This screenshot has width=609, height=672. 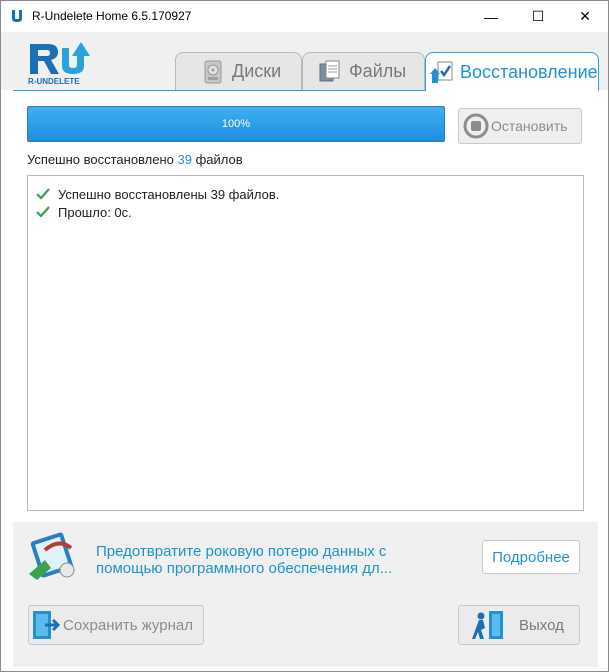 What do you see at coordinates (305, 212) in the screenshot?
I see `log-line: Прошло: 0с.` at bounding box center [305, 212].